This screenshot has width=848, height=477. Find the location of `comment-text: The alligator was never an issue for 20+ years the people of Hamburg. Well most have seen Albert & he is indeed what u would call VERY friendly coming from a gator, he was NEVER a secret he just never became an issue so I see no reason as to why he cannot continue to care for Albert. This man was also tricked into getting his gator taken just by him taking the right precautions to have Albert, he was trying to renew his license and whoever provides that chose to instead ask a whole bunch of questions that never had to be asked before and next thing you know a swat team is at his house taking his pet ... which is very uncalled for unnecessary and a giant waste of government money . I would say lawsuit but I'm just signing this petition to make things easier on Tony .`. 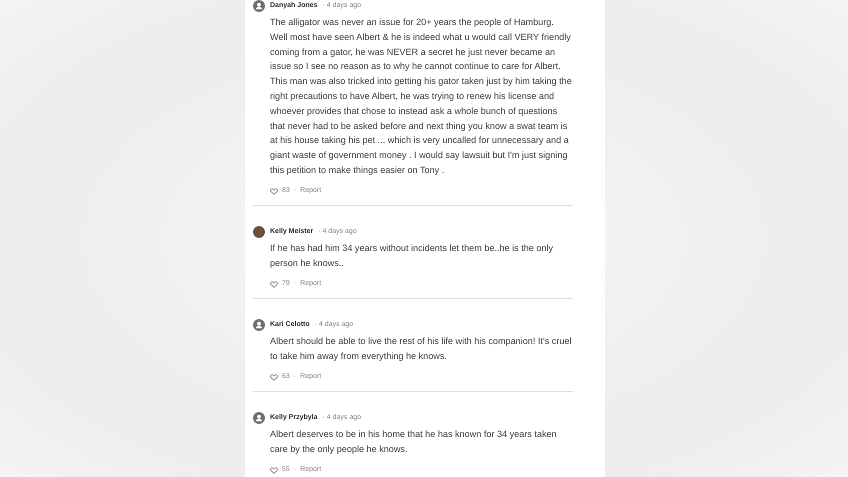

comment-text: The alligator was never an issue for 20+ years the people of Hamburg. Well most have seen Albert & he is indeed what u would call VERY friendly coming from a gator, he was NEVER a secret he just never became an issue so I see no reason as to why he cannot continue to care for Albert. This man was also tricked into getting his gator taken just by him taking the right precautions to have Albert, he was trying to renew his license and whoever provides that chose to instead ask a whole bunch of questions that never had to be asked before and next thing you know a swat team is at his house taking his pet ... which is very uncalled for unnecessary and a giant waste of government money . I would say lawsuit but I'm just signing this petition to make things easier on Tony . is located at coordinates (421, 96).